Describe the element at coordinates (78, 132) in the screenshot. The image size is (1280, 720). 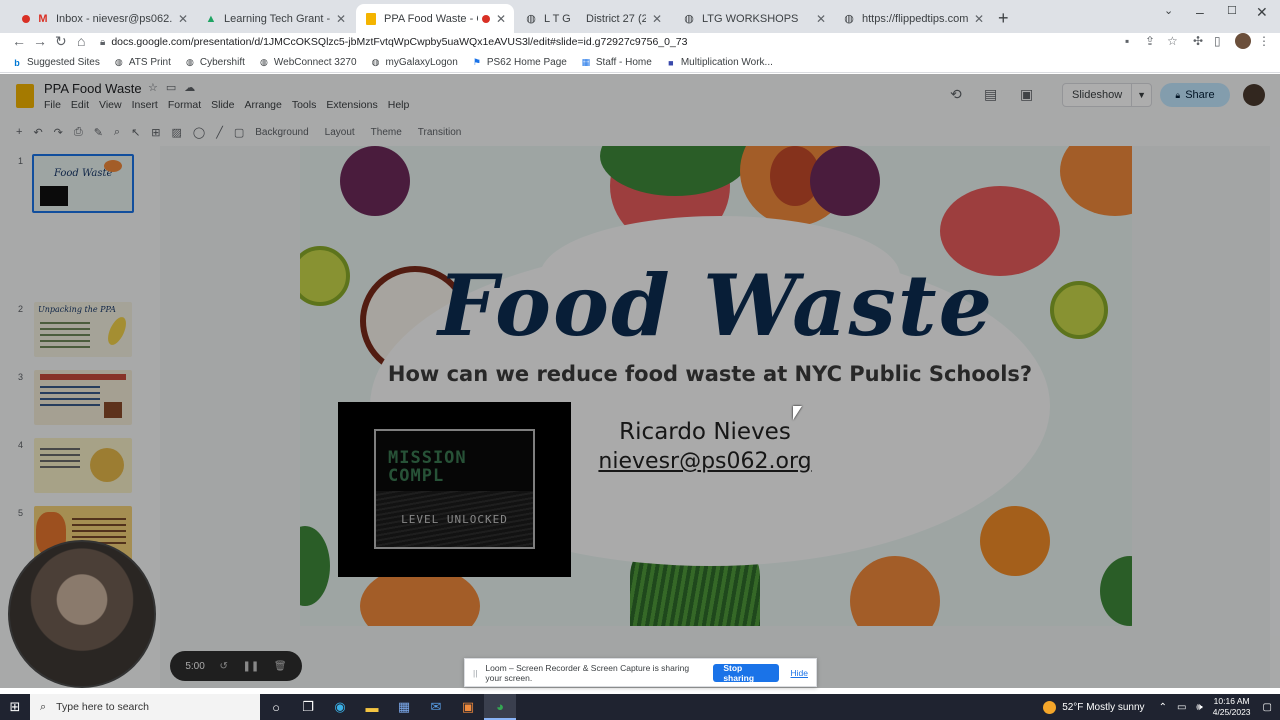
I see `print-icon: ⎙` at that location.